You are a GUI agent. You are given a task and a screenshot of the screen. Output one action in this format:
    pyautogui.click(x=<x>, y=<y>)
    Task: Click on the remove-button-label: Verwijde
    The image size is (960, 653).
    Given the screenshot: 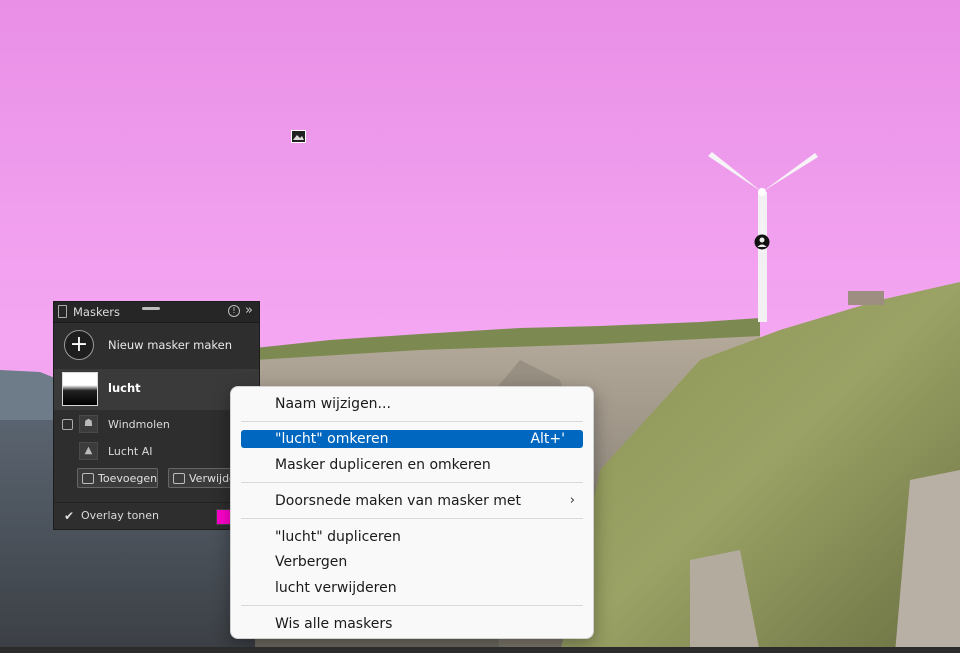 What is the action you would take?
    pyautogui.click(x=212, y=478)
    